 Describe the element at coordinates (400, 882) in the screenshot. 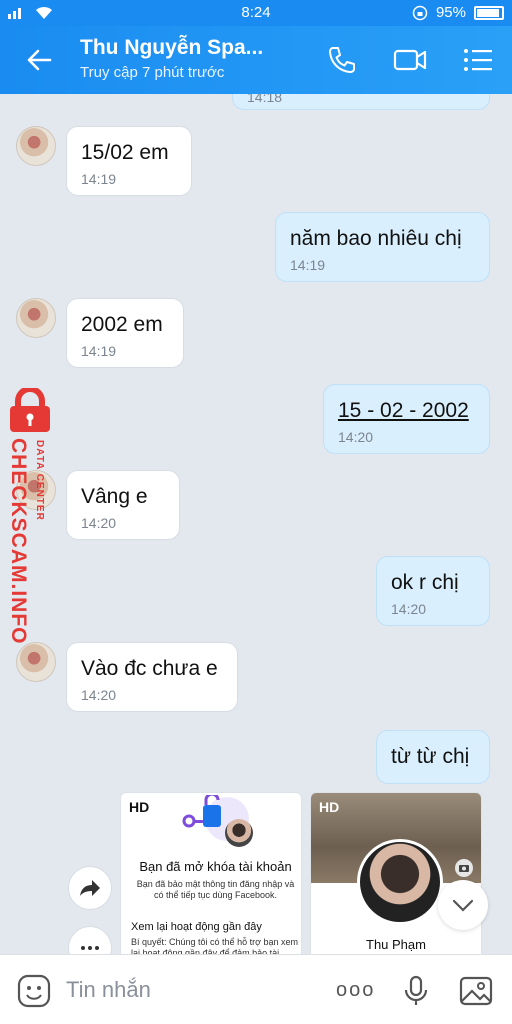

I see `profile-photo` at that location.